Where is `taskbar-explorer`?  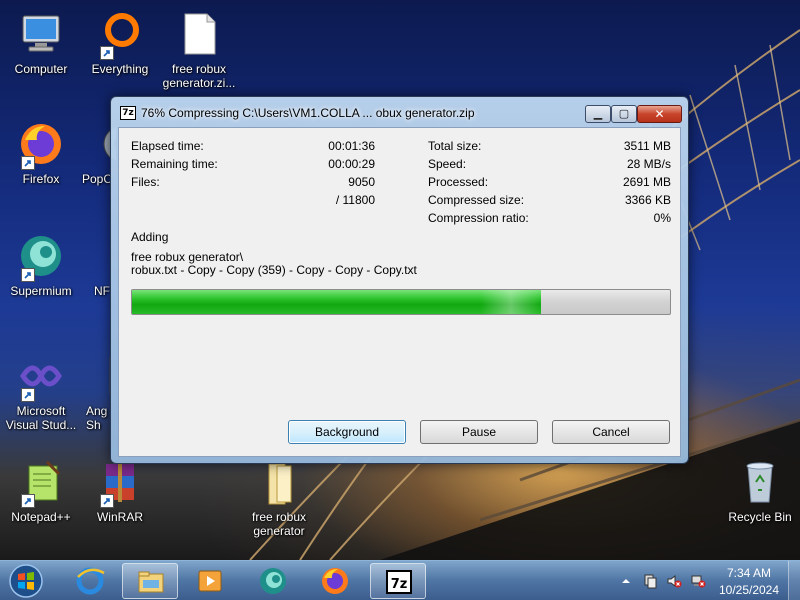 taskbar-explorer is located at coordinates (150, 581).